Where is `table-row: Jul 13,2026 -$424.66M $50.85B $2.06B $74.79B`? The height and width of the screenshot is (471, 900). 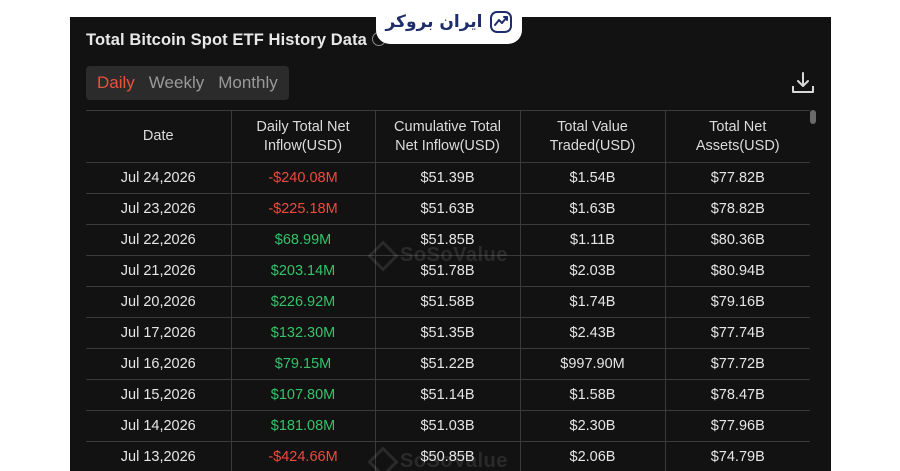
table-row: Jul 13,2026 -$424.66M $50.85B $2.06B $74.79B is located at coordinates (448, 456).